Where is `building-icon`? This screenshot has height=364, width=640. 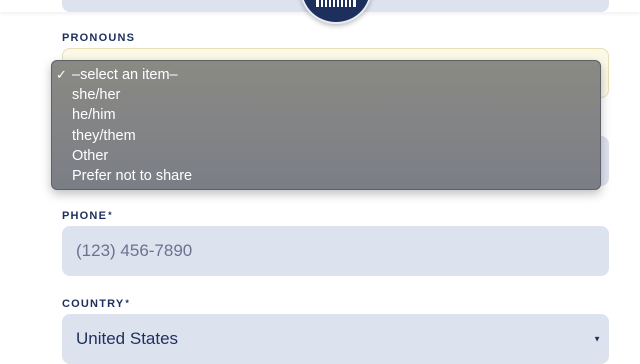
building-icon is located at coordinates (336, 3).